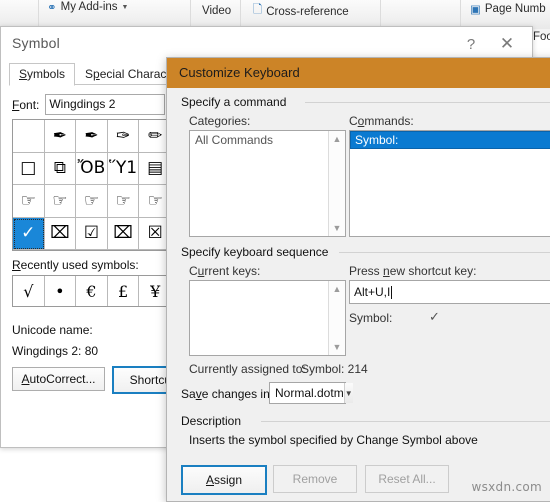  What do you see at coordinates (471, 44) in the screenshot?
I see `help-icon: ?` at bounding box center [471, 44].